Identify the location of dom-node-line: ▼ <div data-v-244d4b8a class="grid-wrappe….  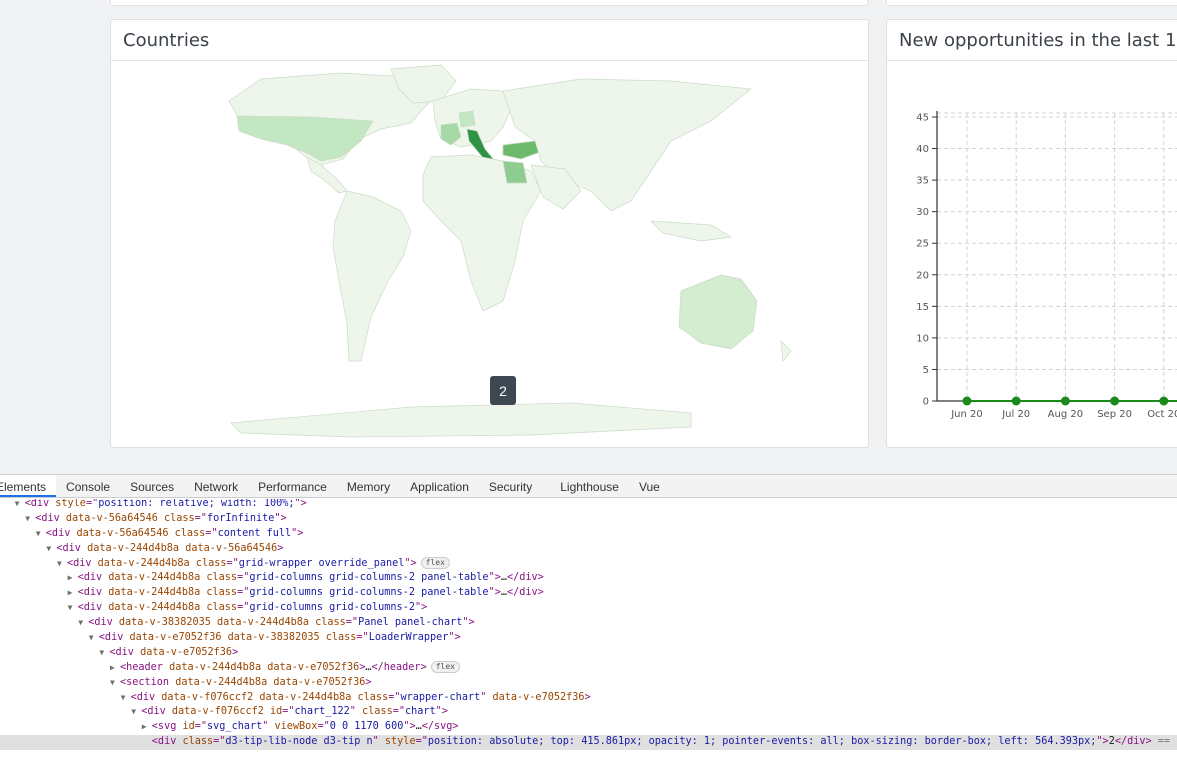
(588, 564).